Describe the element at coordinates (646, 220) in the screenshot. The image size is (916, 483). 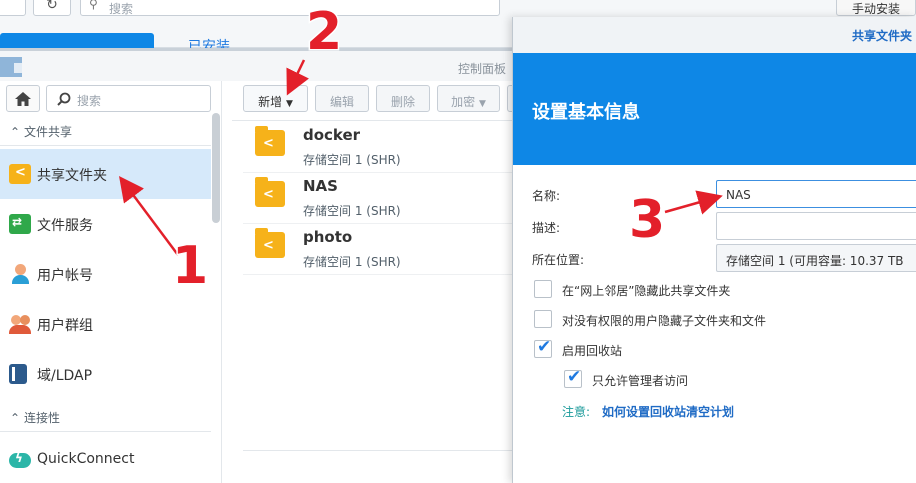
I see `annotation-number-3: 3` at that location.